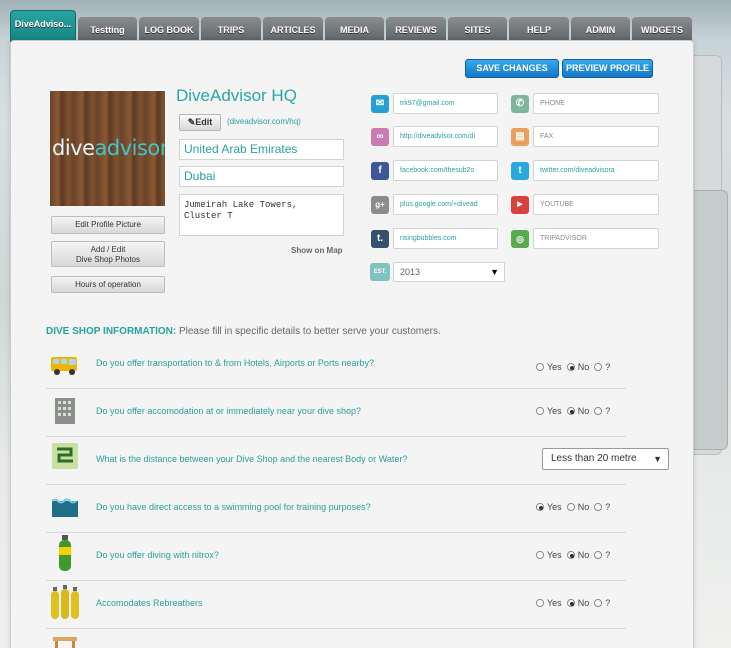  I want to click on phone-field: PHONE, so click(596, 103).